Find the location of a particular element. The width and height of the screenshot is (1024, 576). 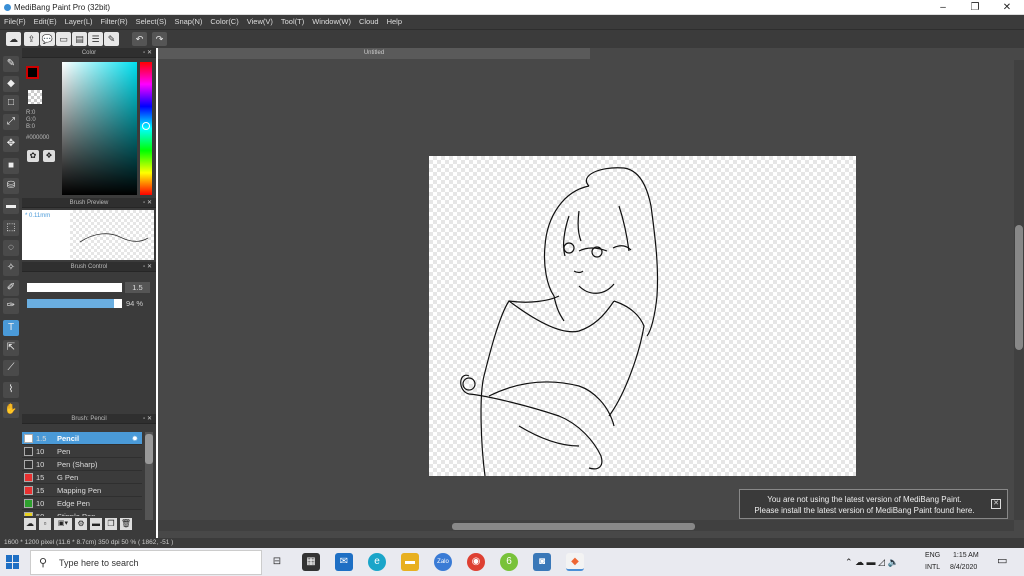

menu-tool: Tool(T) is located at coordinates (292, 22).